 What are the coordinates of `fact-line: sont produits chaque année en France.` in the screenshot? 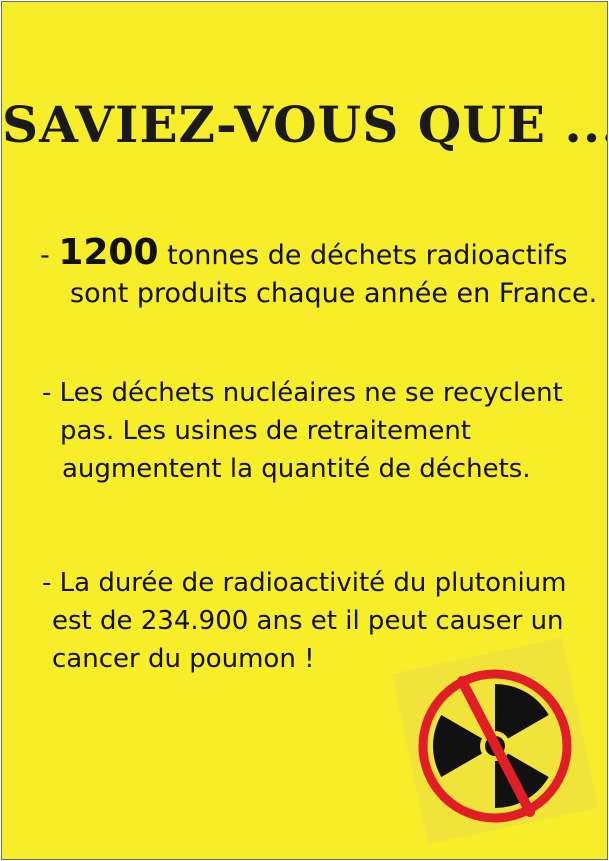 It's located at (334, 293).